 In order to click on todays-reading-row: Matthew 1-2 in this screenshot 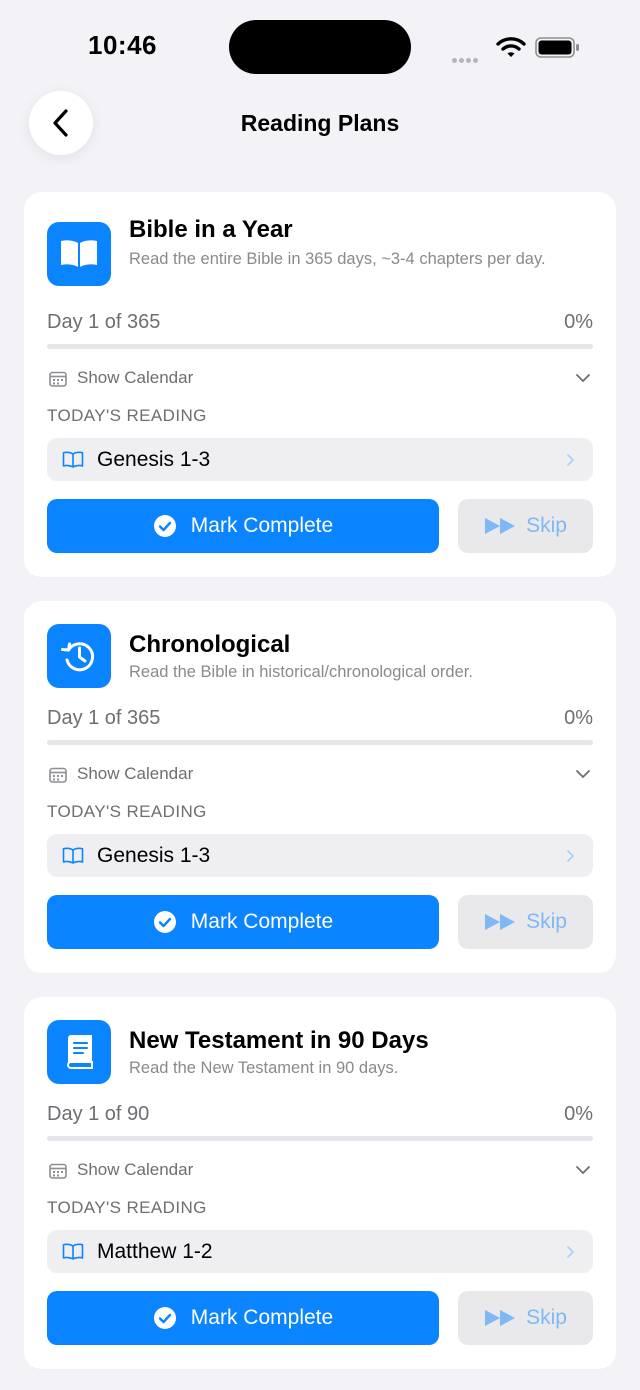, I will do `click(320, 1251)`.